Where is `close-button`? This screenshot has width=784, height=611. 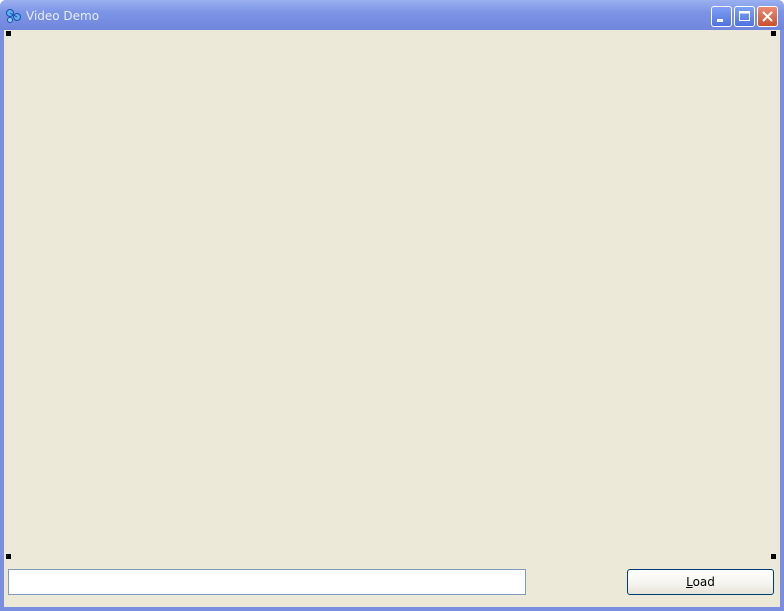 close-button is located at coordinates (767, 16).